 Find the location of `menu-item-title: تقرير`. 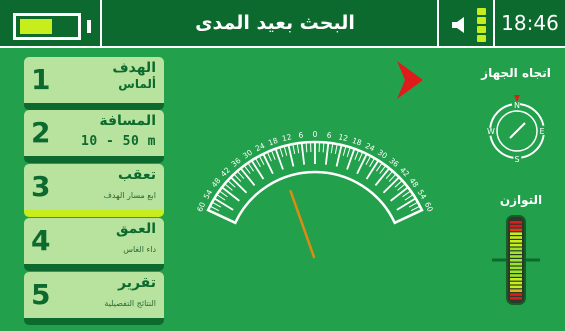

menu-item-title: تقرير is located at coordinates (136, 283).